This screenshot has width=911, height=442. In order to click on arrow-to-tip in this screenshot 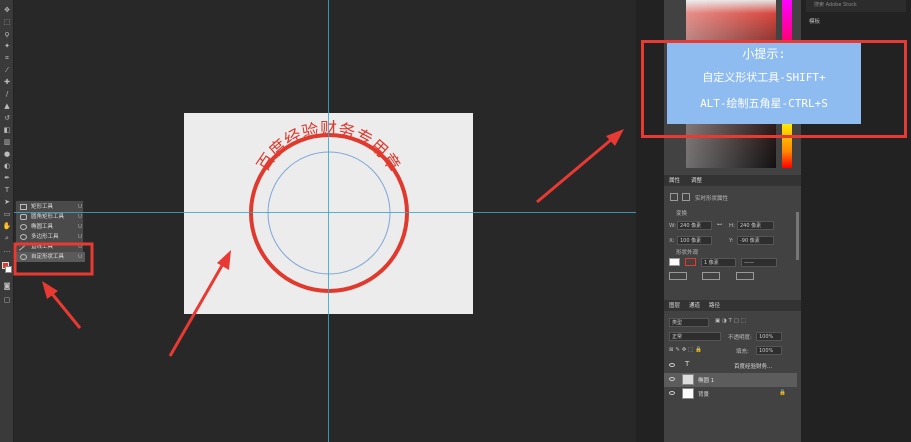, I will do `click(580, 166)`.